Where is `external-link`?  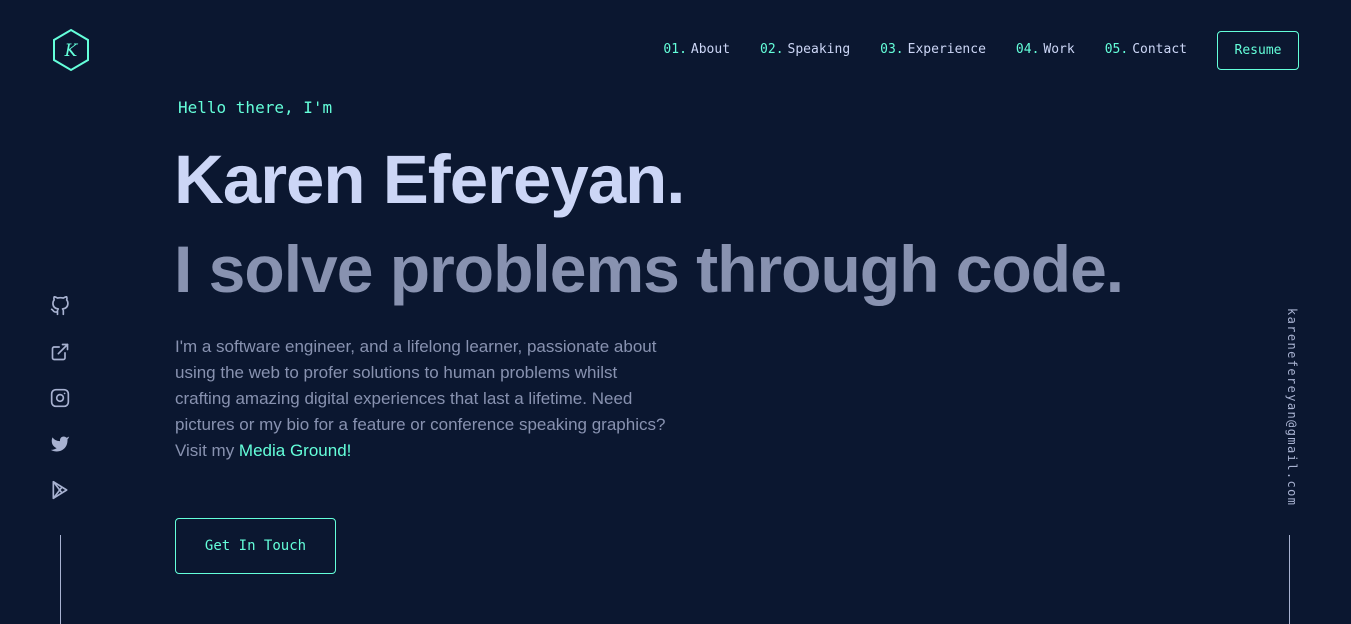
external-link is located at coordinates (60, 352).